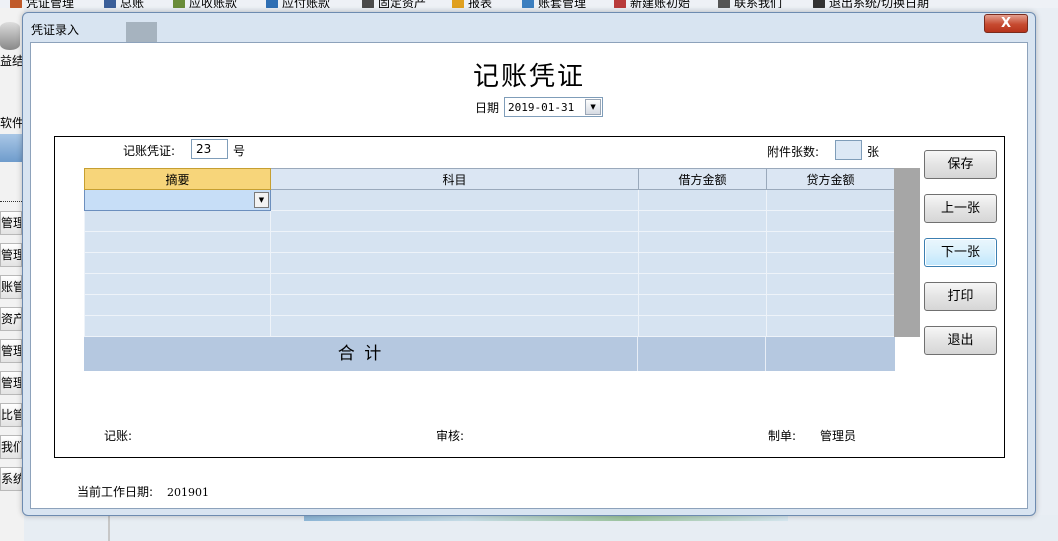 The height and width of the screenshot is (541, 1058). What do you see at coordinates (12, 122) in the screenshot?
I see `left-label-software: 软件` at bounding box center [12, 122].